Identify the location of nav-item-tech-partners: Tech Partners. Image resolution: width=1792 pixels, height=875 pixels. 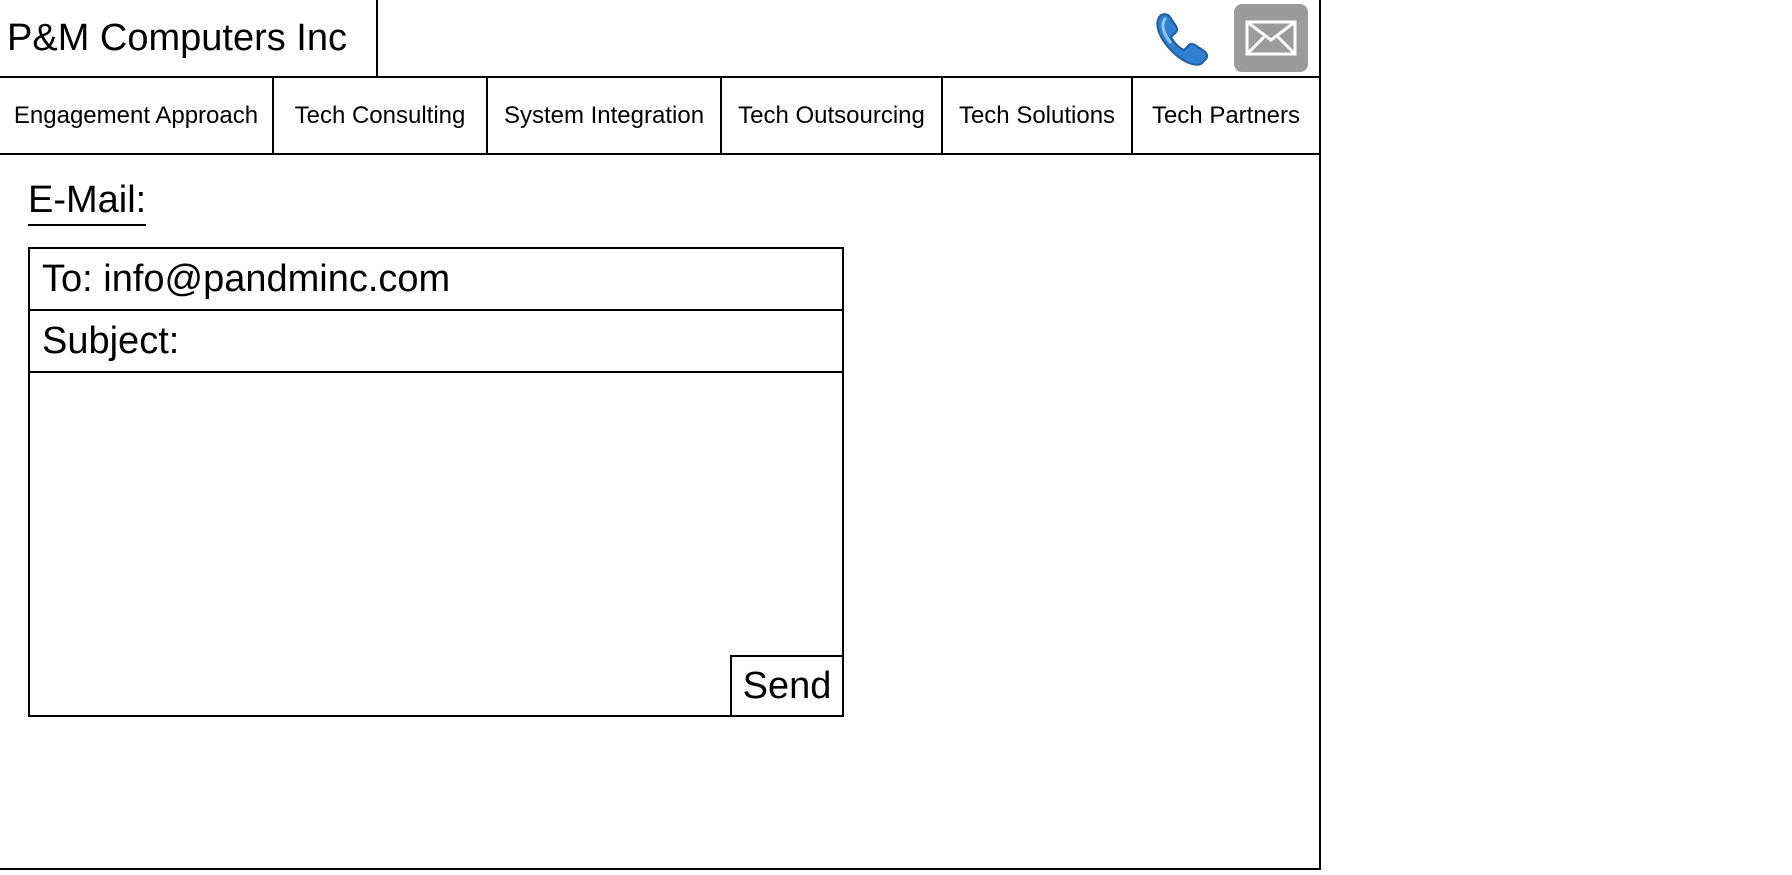
(1226, 115).